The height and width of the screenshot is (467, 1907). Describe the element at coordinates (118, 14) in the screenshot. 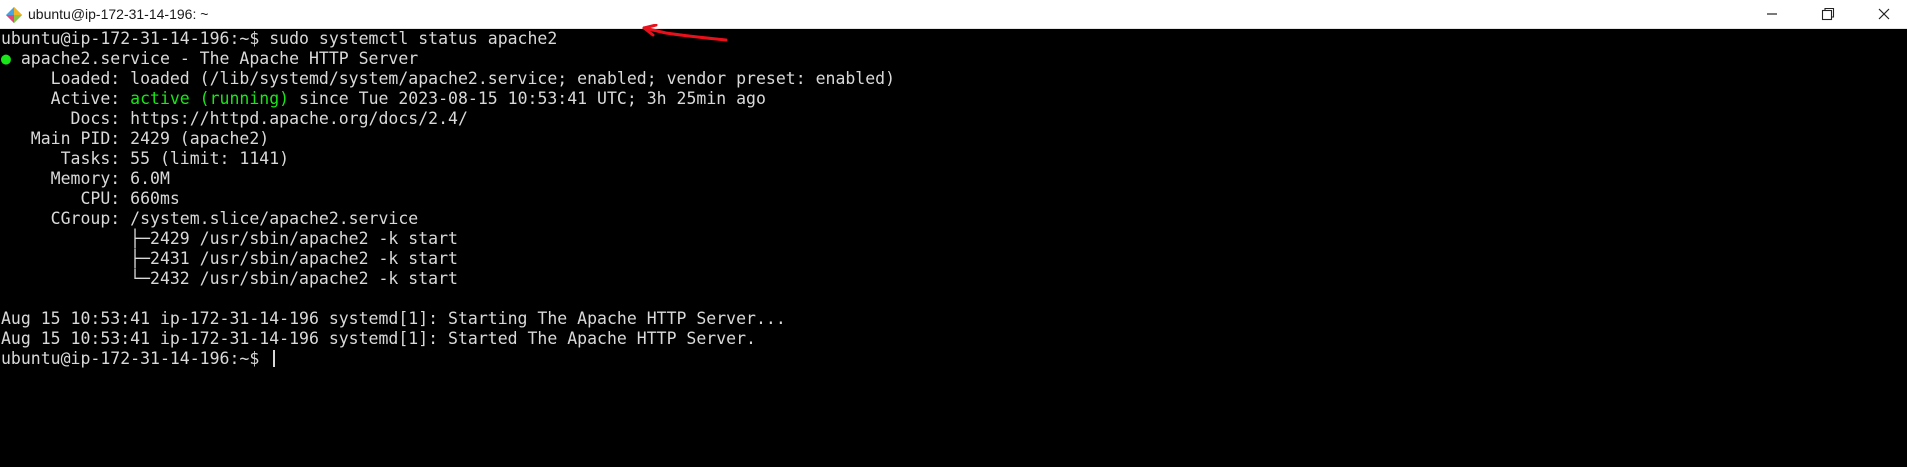

I see `window-title: ubuntu@ip-172-31-14-196: ~` at that location.